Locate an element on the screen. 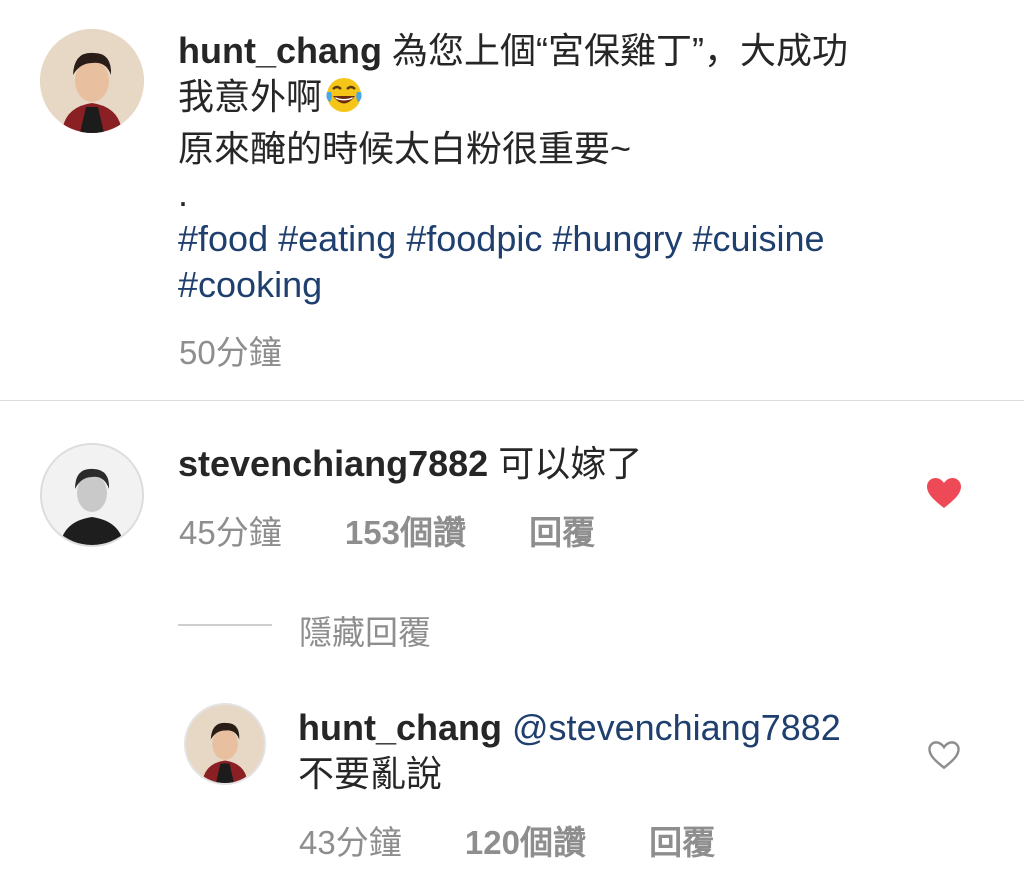  reply-meta: 43分鐘 120個讚 回覆 is located at coordinates (507, 840).